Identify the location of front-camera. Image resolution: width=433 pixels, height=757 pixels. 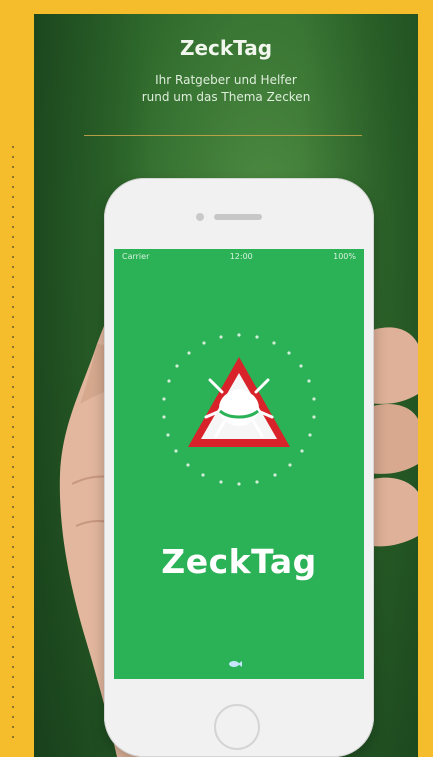
(200, 217).